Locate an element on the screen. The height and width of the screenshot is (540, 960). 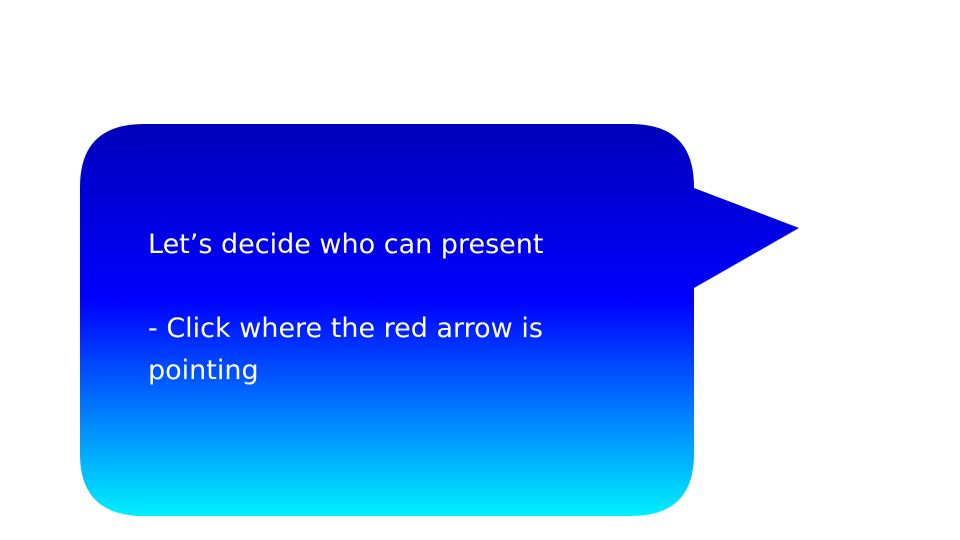
bubble-heading: Let’s decide who can present is located at coordinates (346, 244).